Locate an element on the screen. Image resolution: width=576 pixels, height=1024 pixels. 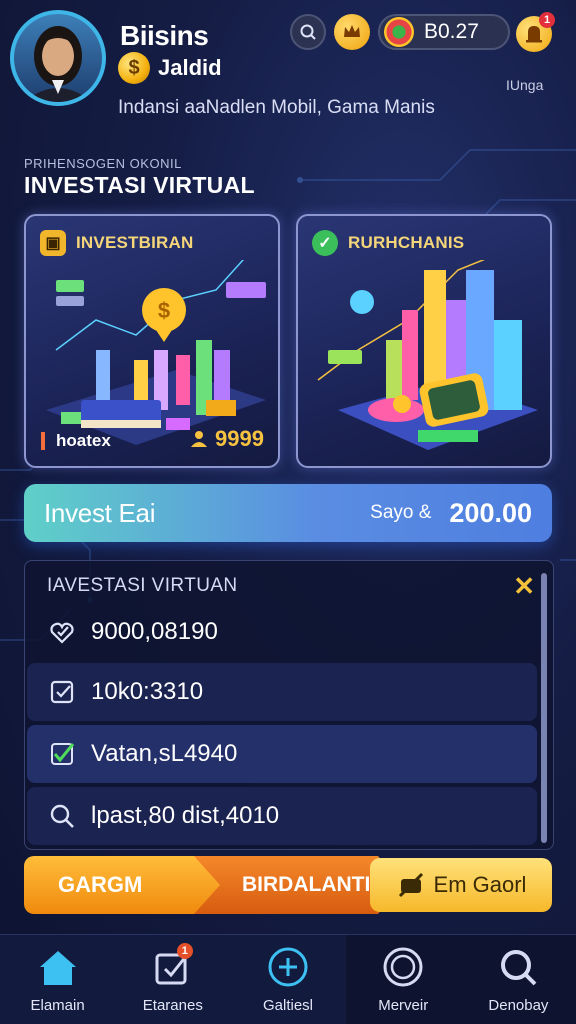
no-wallet-icon is located at coordinates (410, 885).